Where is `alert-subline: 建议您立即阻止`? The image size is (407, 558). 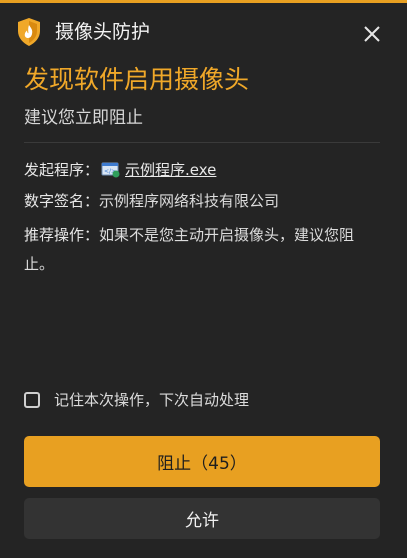
alert-subline: 建议您立即阻止 is located at coordinates (83, 118).